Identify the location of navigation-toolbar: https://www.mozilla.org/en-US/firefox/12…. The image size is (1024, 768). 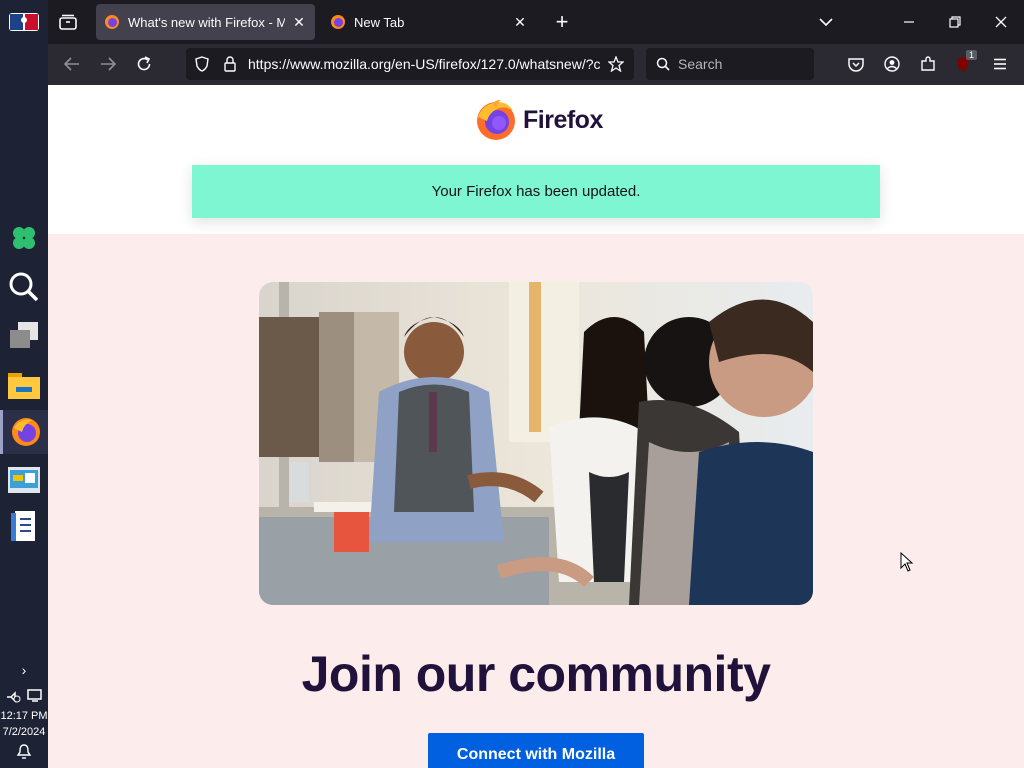
(536, 64).